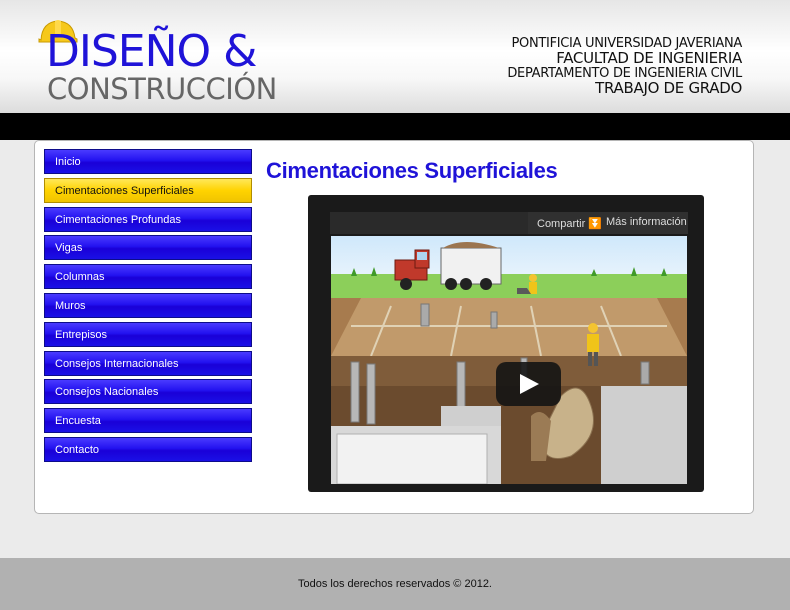 This screenshot has width=790, height=610. I want to click on share-label: Compartir, so click(561, 224).